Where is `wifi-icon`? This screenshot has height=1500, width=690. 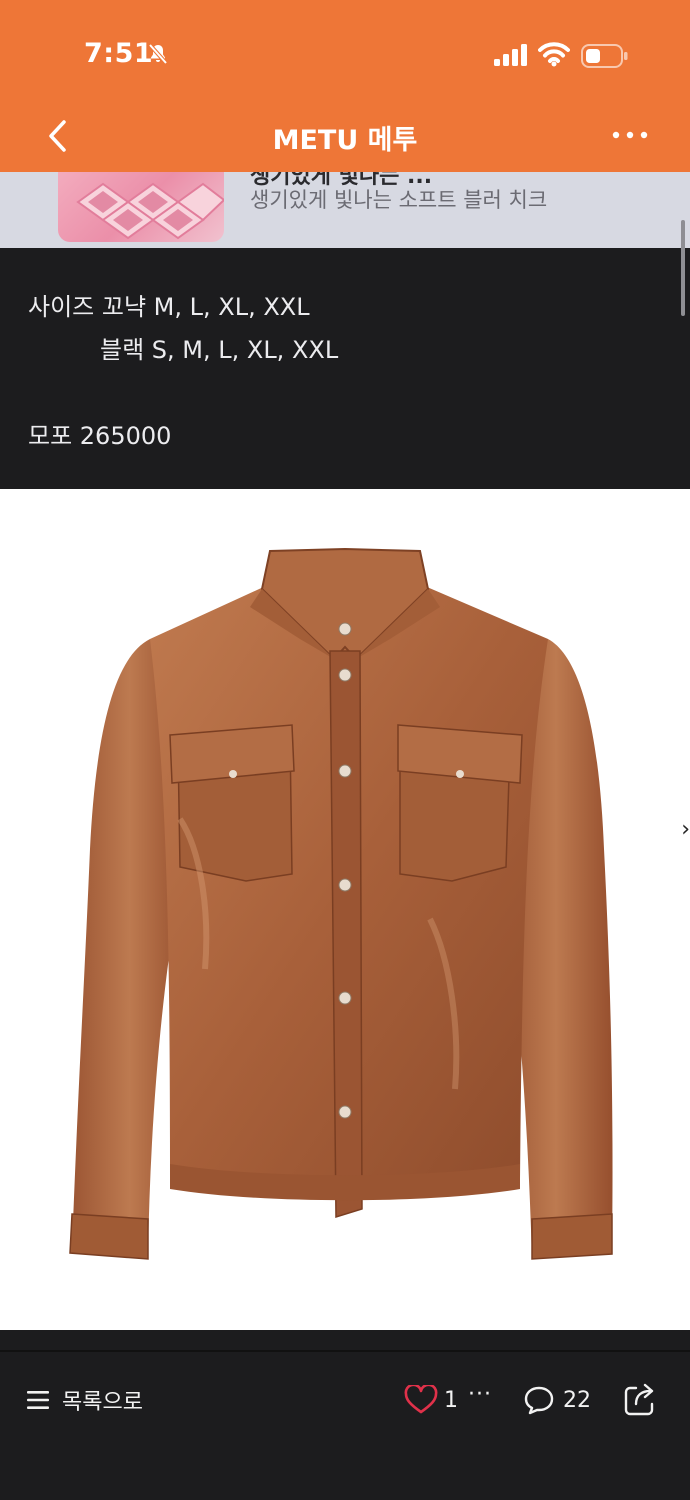
wifi-icon is located at coordinates (554, 54).